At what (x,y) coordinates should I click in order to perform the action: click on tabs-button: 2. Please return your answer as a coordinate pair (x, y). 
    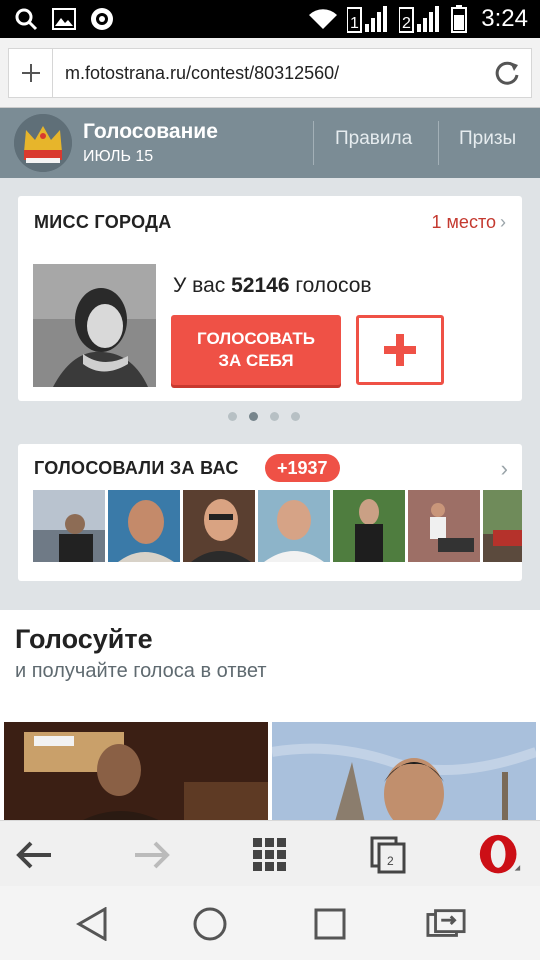
    Looking at the image, I should click on (388, 855).